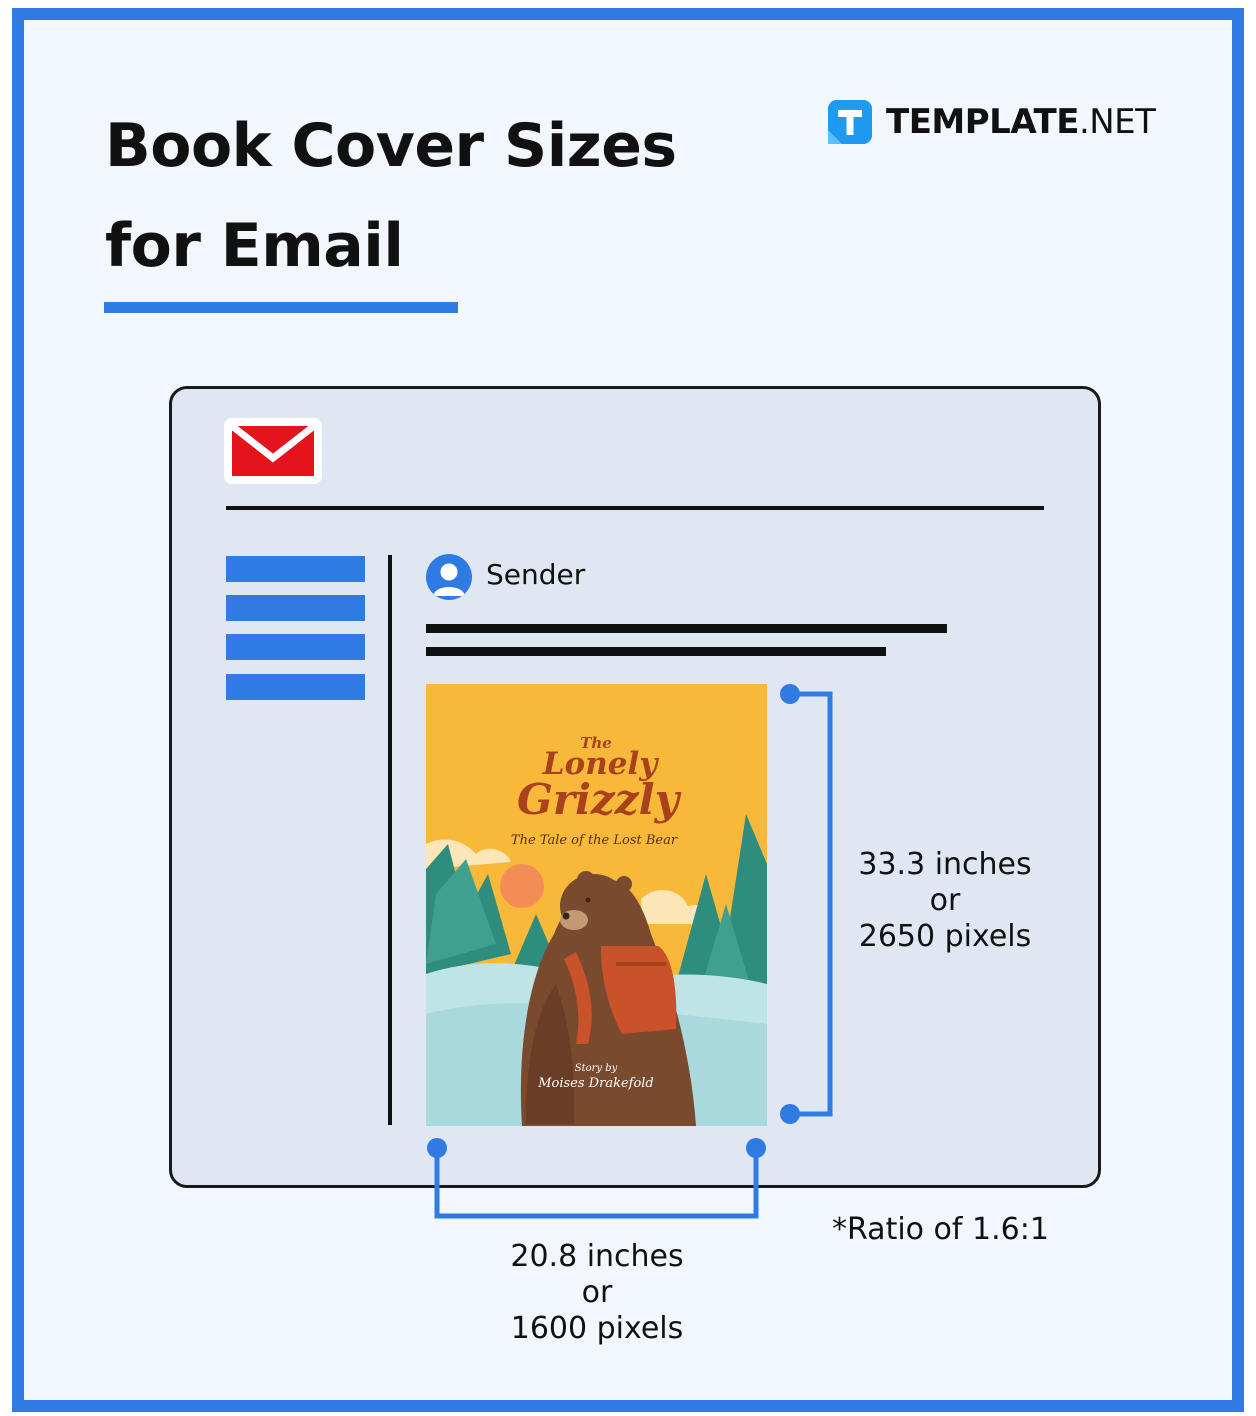 Image resolution: width=1256 pixels, height=1416 pixels. What do you see at coordinates (945, 864) in the screenshot?
I see `height-inches: 33.3 inches` at bounding box center [945, 864].